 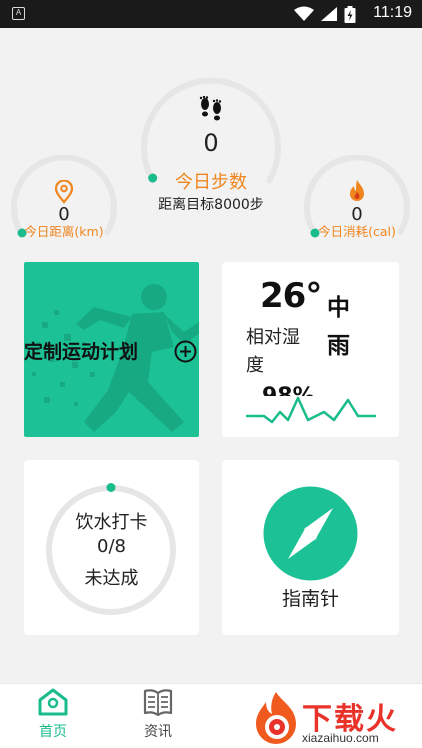 I want to click on weather-card: 26° 中 雨 相对湿度 98%, so click(x=310, y=349).